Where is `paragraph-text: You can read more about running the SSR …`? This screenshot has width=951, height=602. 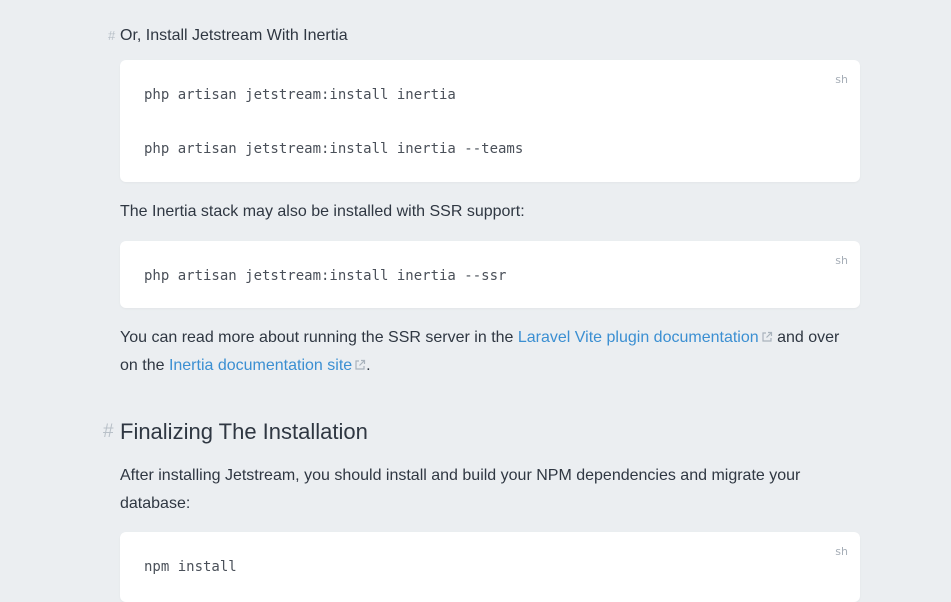 paragraph-text: You can read more about running the SSR … is located at coordinates (319, 337).